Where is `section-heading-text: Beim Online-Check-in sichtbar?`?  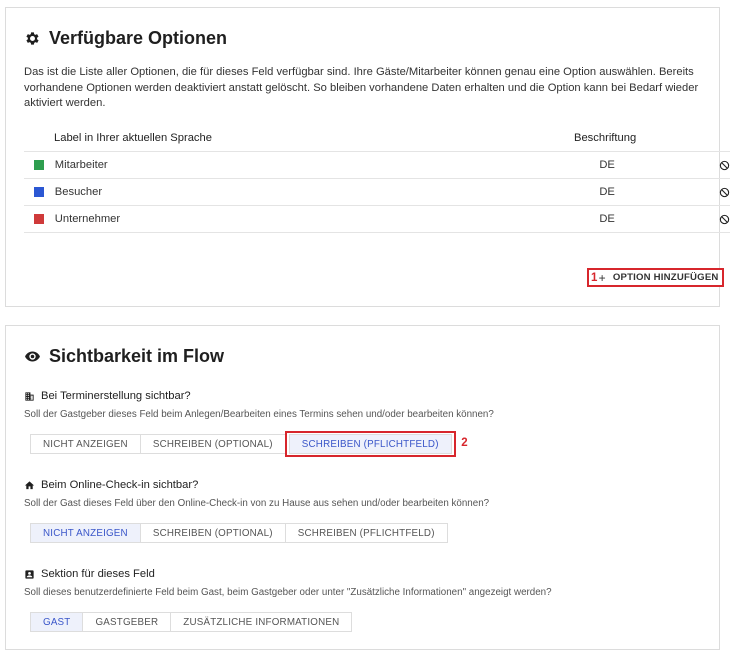 section-heading-text: Beim Online-Check-in sichtbar? is located at coordinates (120, 485).